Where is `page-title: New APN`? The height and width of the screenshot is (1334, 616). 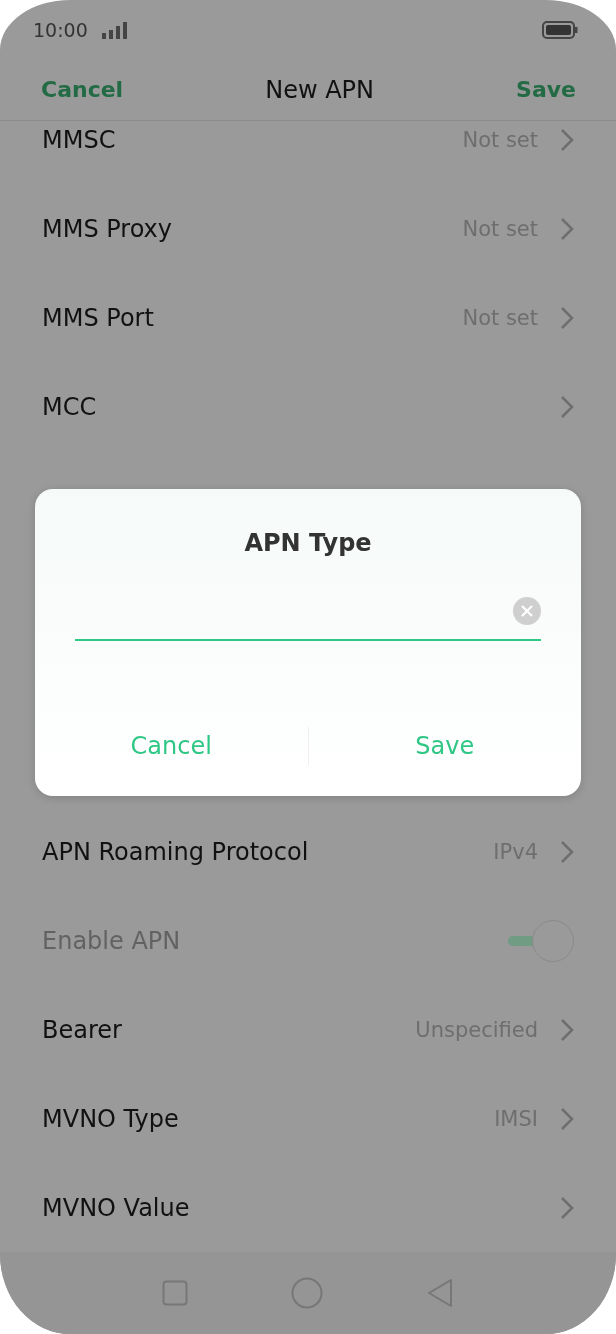
page-title: New APN is located at coordinates (319, 89).